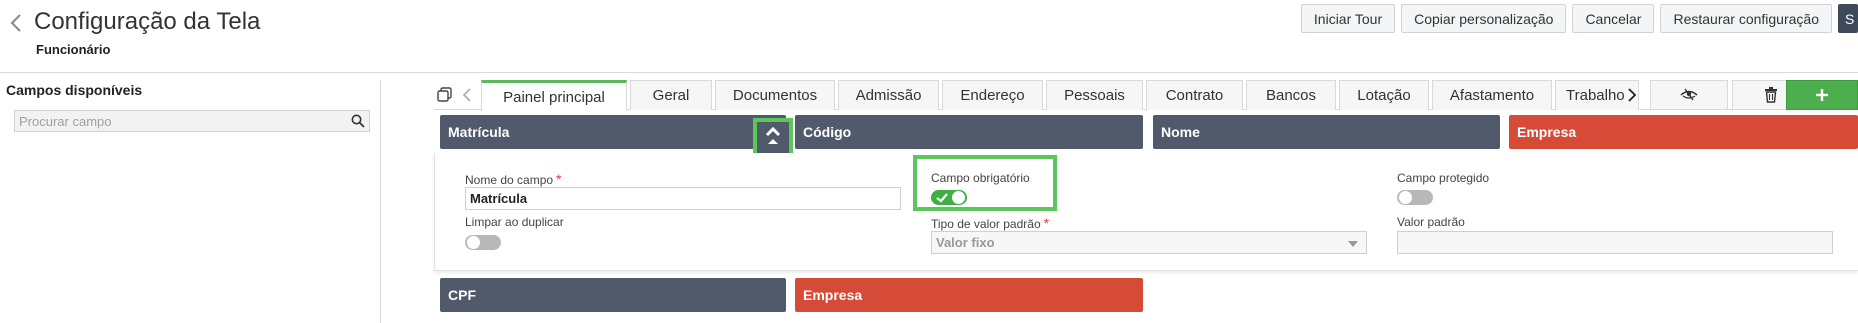 The width and height of the screenshot is (1858, 323). Describe the element at coordinates (775, 95) in the screenshot. I see `tab-documentos: Documentos` at that location.